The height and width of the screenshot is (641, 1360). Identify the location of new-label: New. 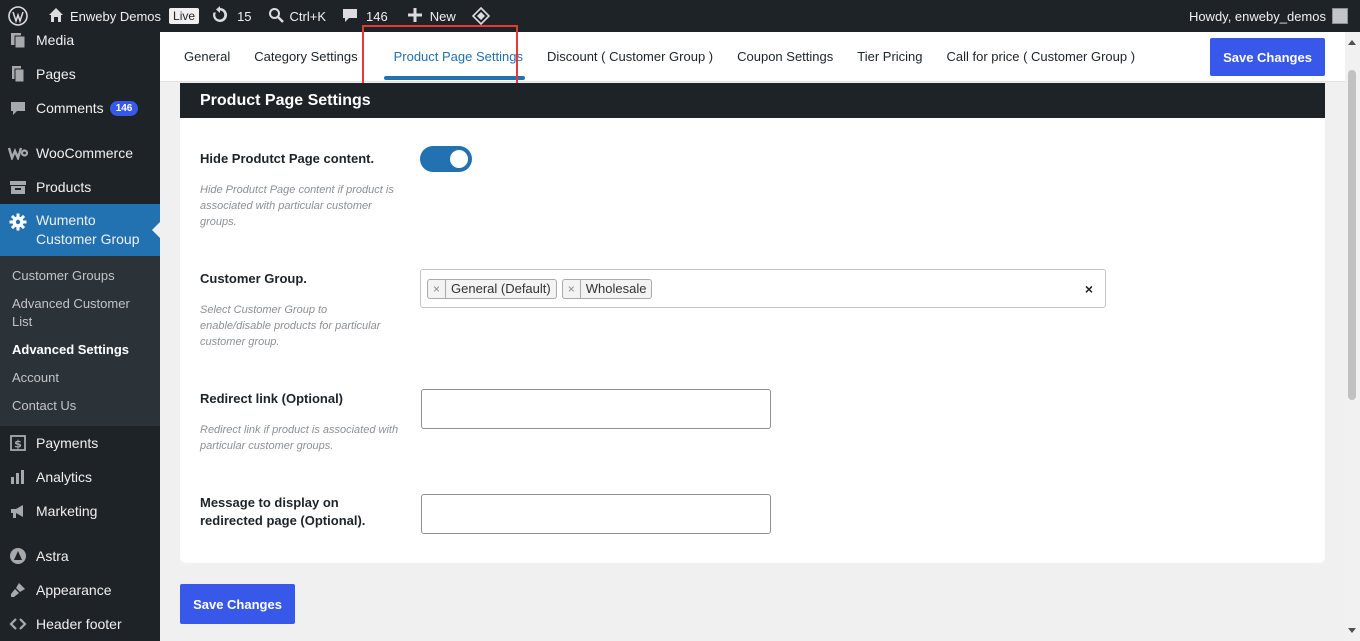
(442, 16).